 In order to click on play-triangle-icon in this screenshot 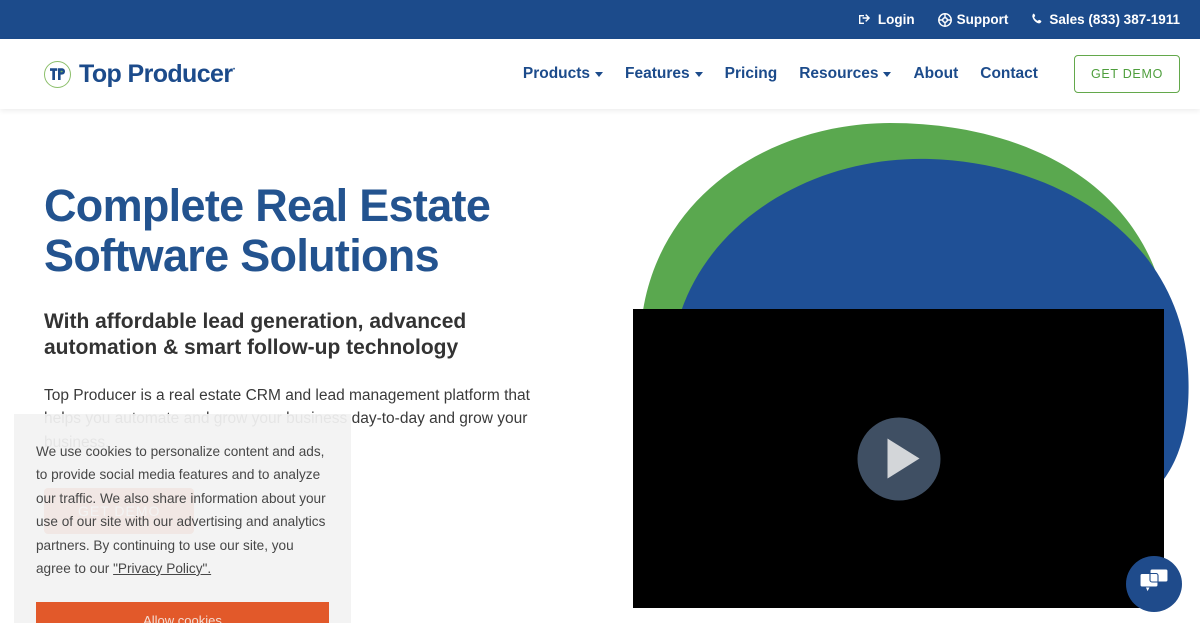, I will do `click(903, 458)`.